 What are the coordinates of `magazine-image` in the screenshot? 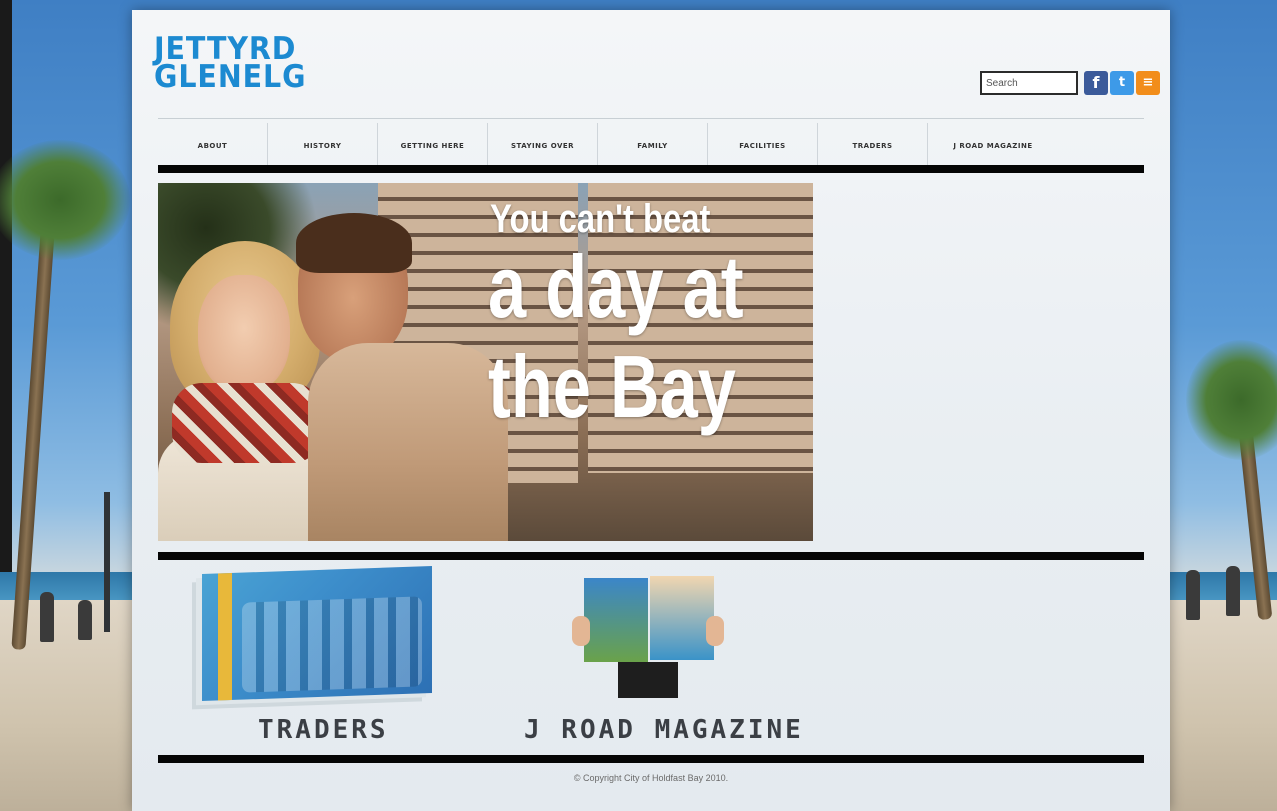 It's located at (648, 632).